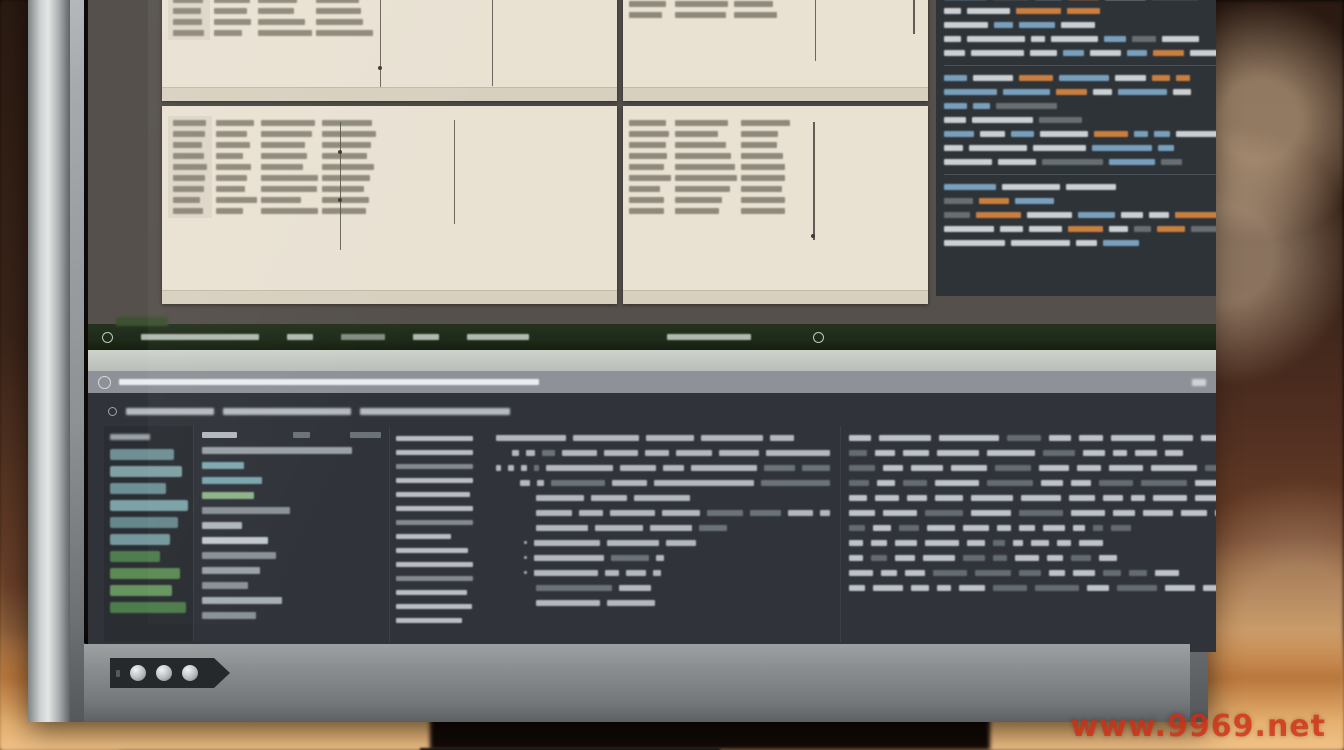 The image size is (1344, 750). I want to click on log-table-pane, so click(1028, 534).